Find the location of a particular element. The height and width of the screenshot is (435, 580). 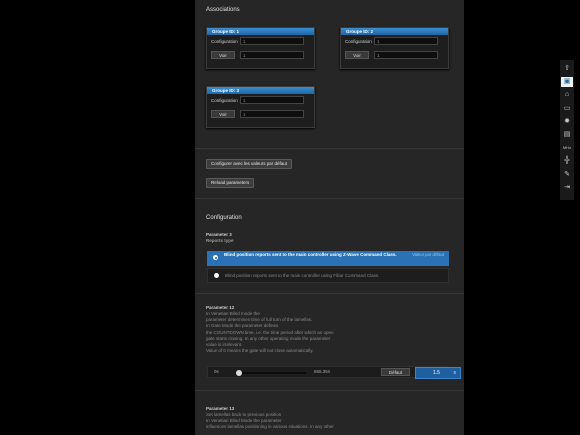

value-text: 1.5 is located at coordinates (436, 373).